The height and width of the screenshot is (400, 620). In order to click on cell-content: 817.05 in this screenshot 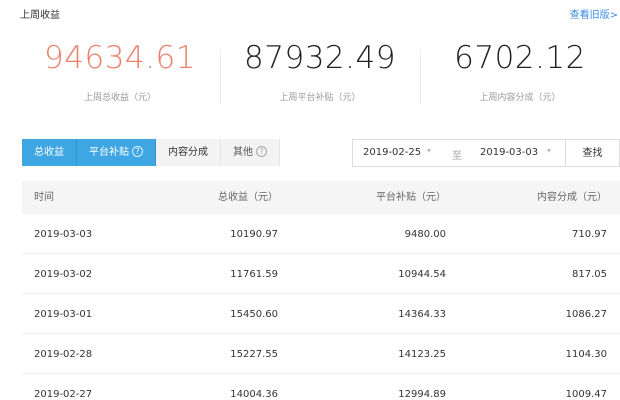, I will do `click(589, 274)`.